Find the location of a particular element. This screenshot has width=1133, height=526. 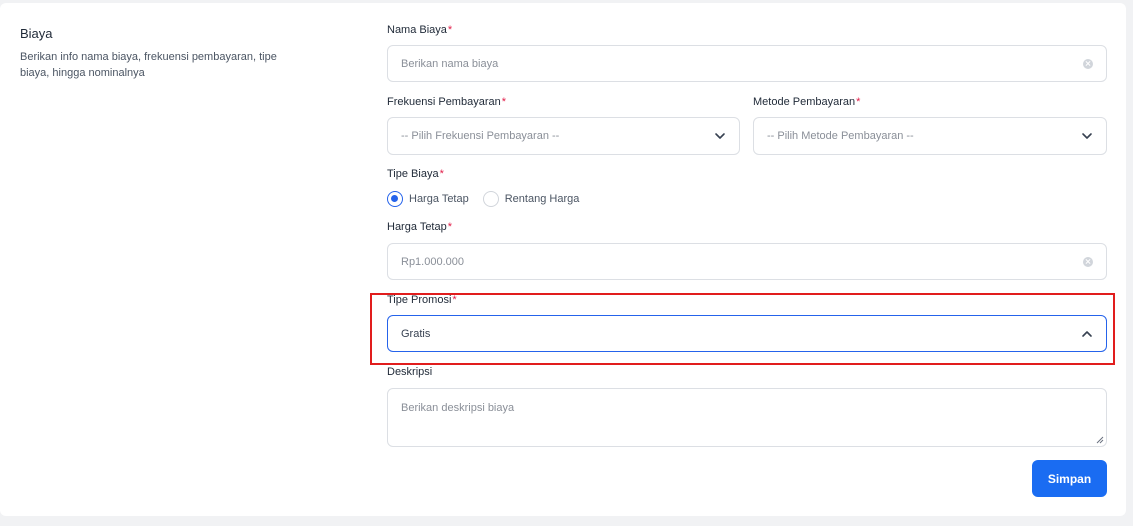

deskripsi-label-text: Deskripsi is located at coordinates (410, 372).